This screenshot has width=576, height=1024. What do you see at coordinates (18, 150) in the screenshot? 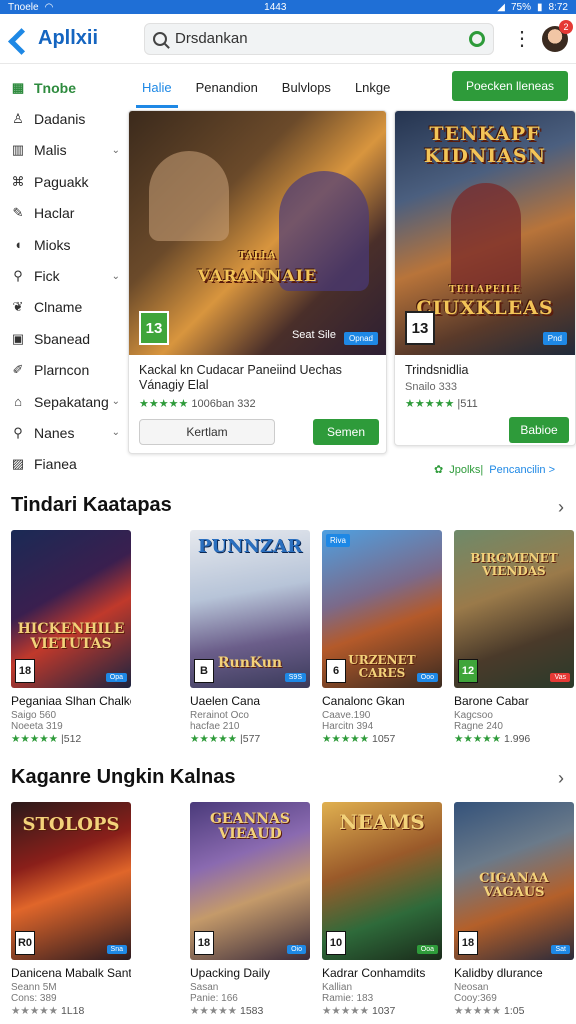
I see `bars-icon: ▥` at bounding box center [18, 150].